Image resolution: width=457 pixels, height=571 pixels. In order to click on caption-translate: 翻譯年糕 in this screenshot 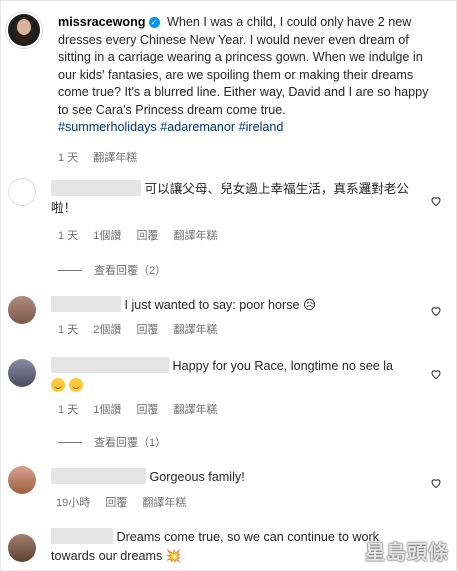, I will do `click(115, 158)`.